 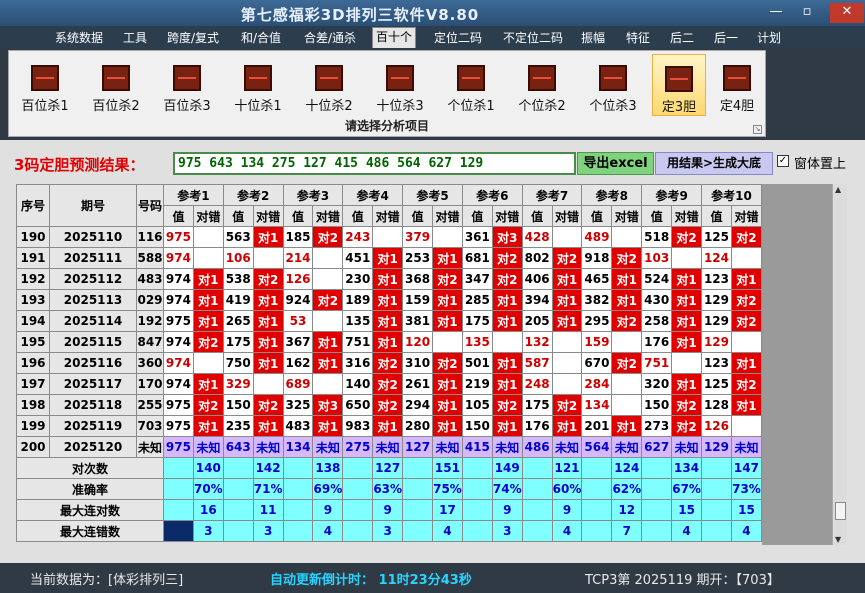 I want to click on header-ref: 参考1, so click(x=193, y=195).